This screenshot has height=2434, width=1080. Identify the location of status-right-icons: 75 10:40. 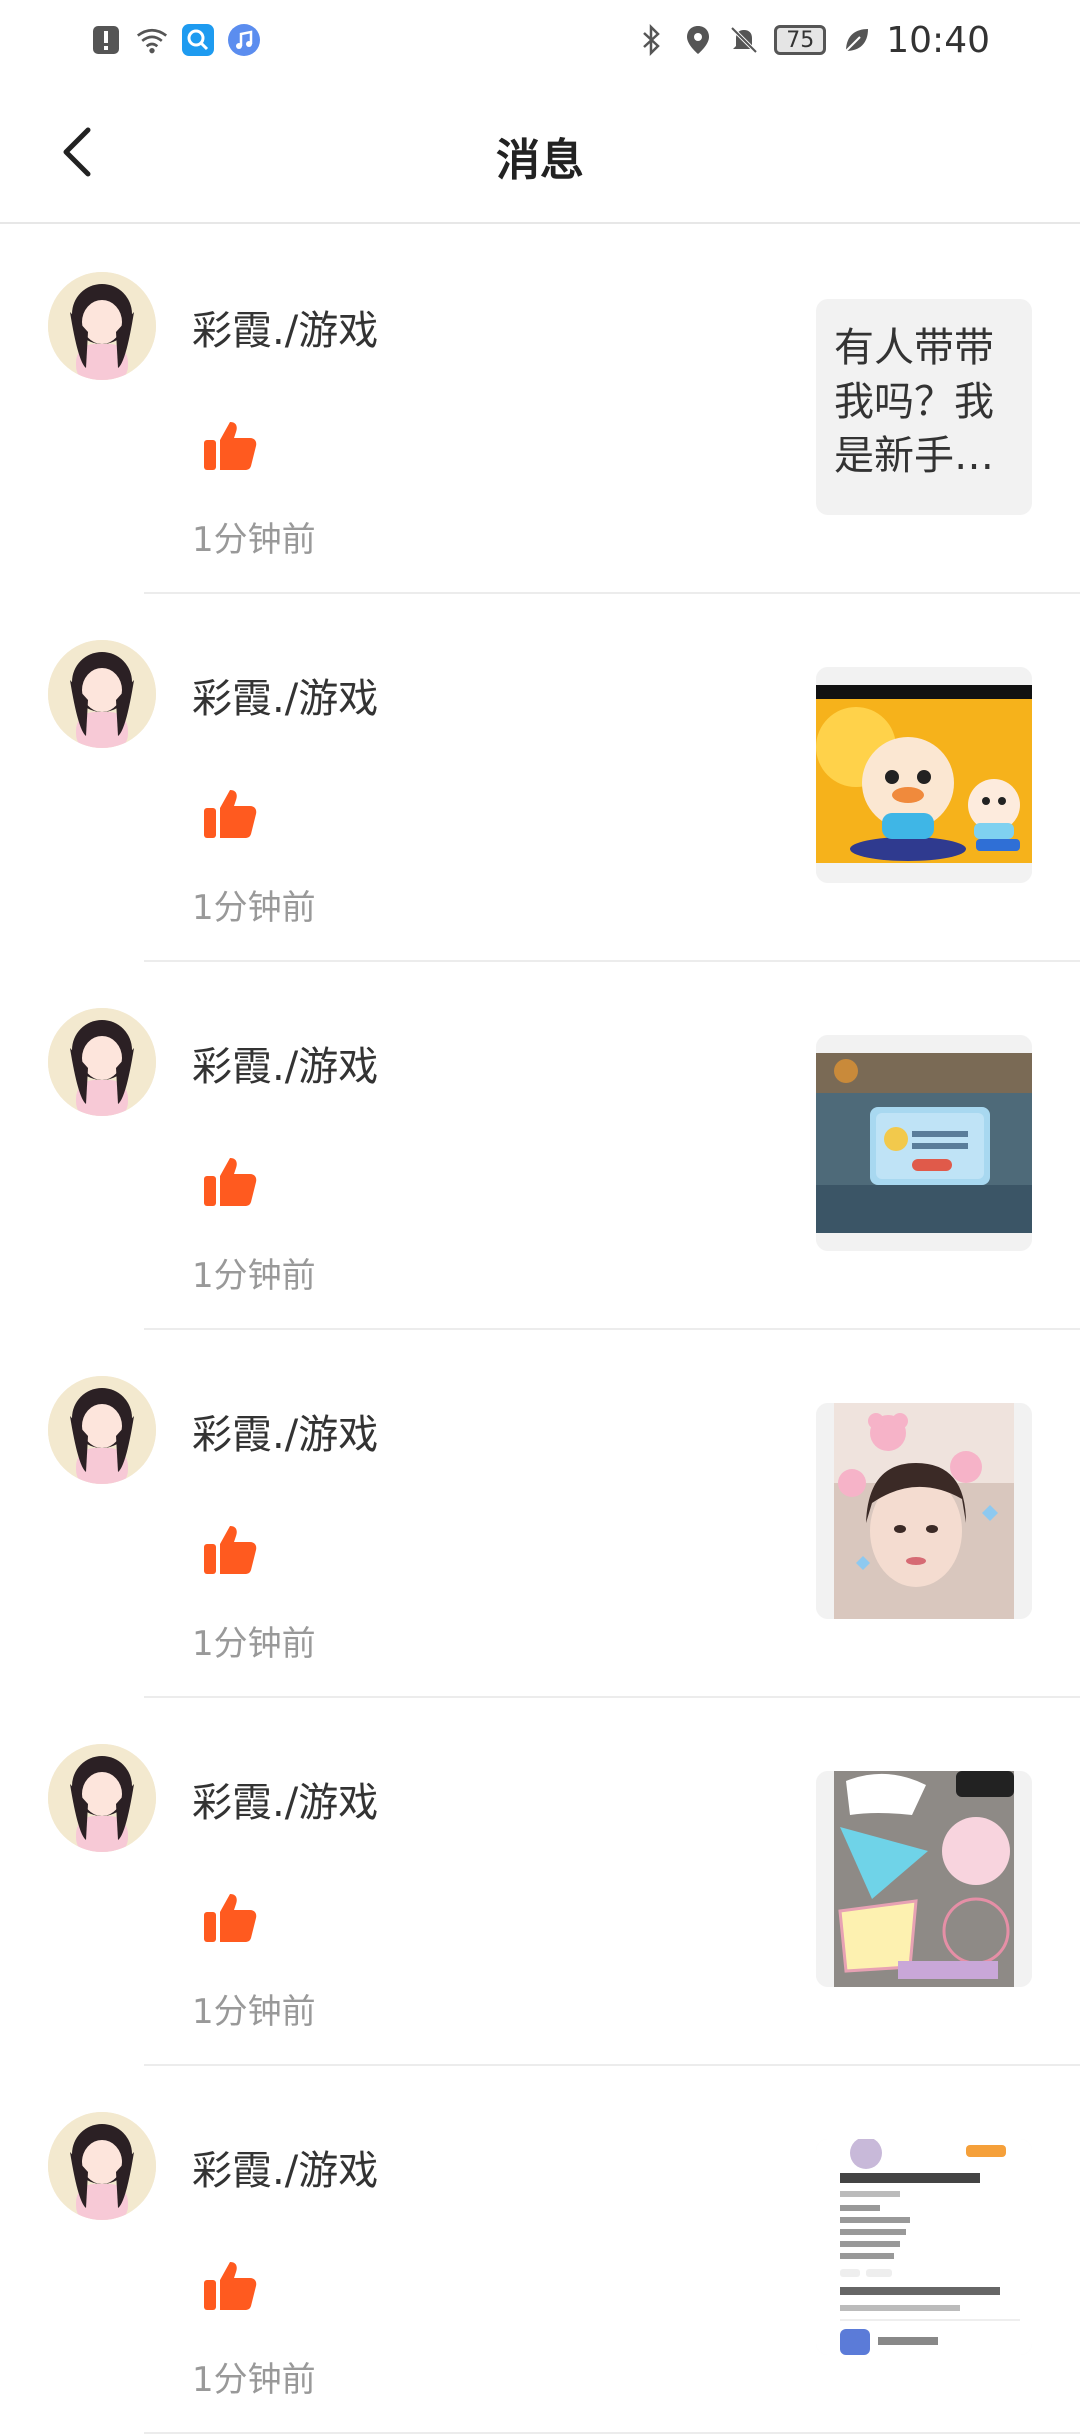
(813, 40).